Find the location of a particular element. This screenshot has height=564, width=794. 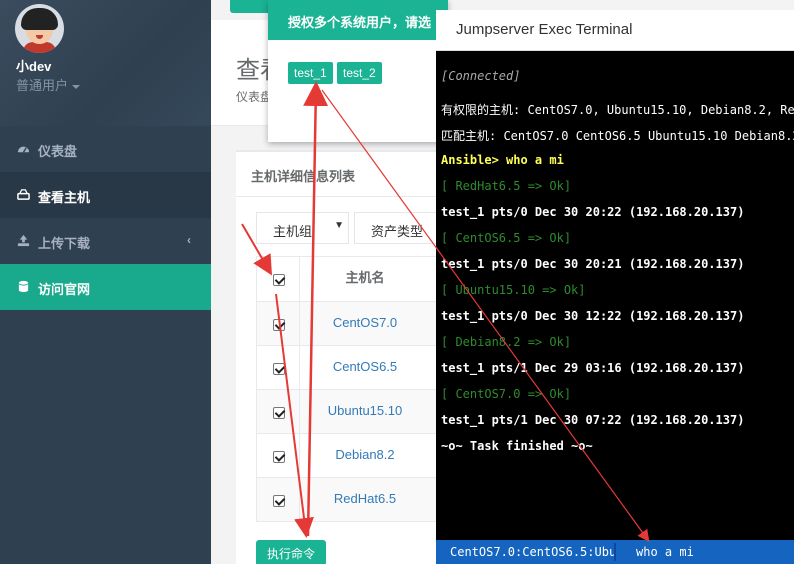

sidebar-item-label: 查看主机 is located at coordinates (64, 197).